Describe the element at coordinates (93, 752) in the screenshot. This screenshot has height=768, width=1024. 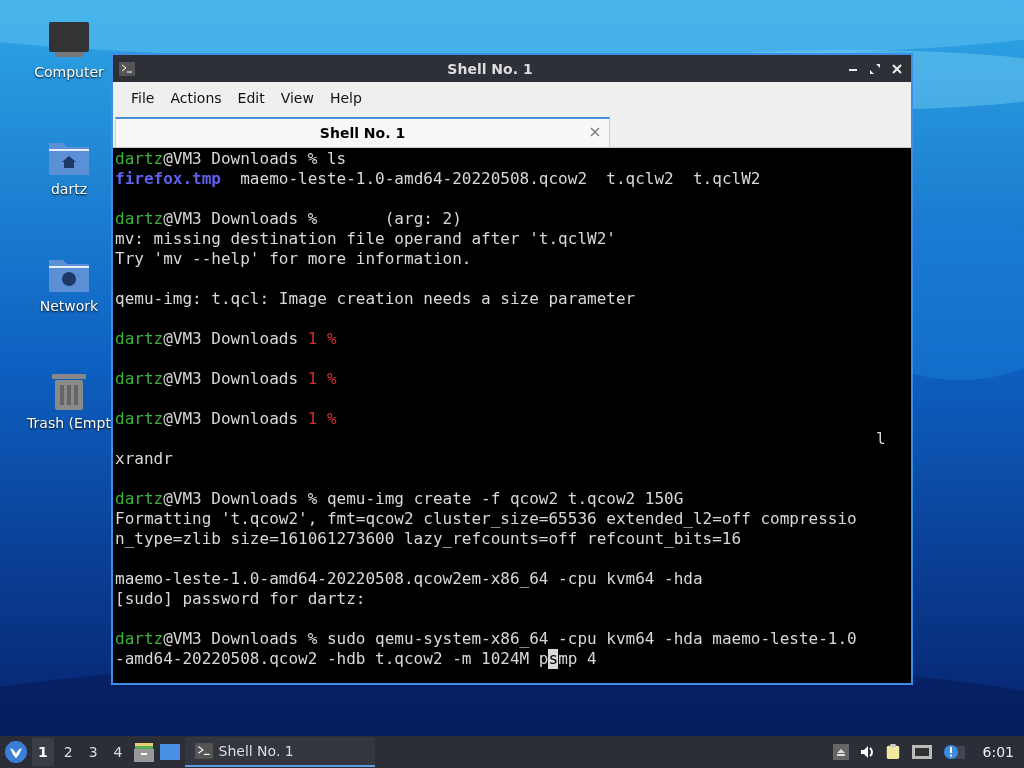
I see `workspace-button: 3` at that location.